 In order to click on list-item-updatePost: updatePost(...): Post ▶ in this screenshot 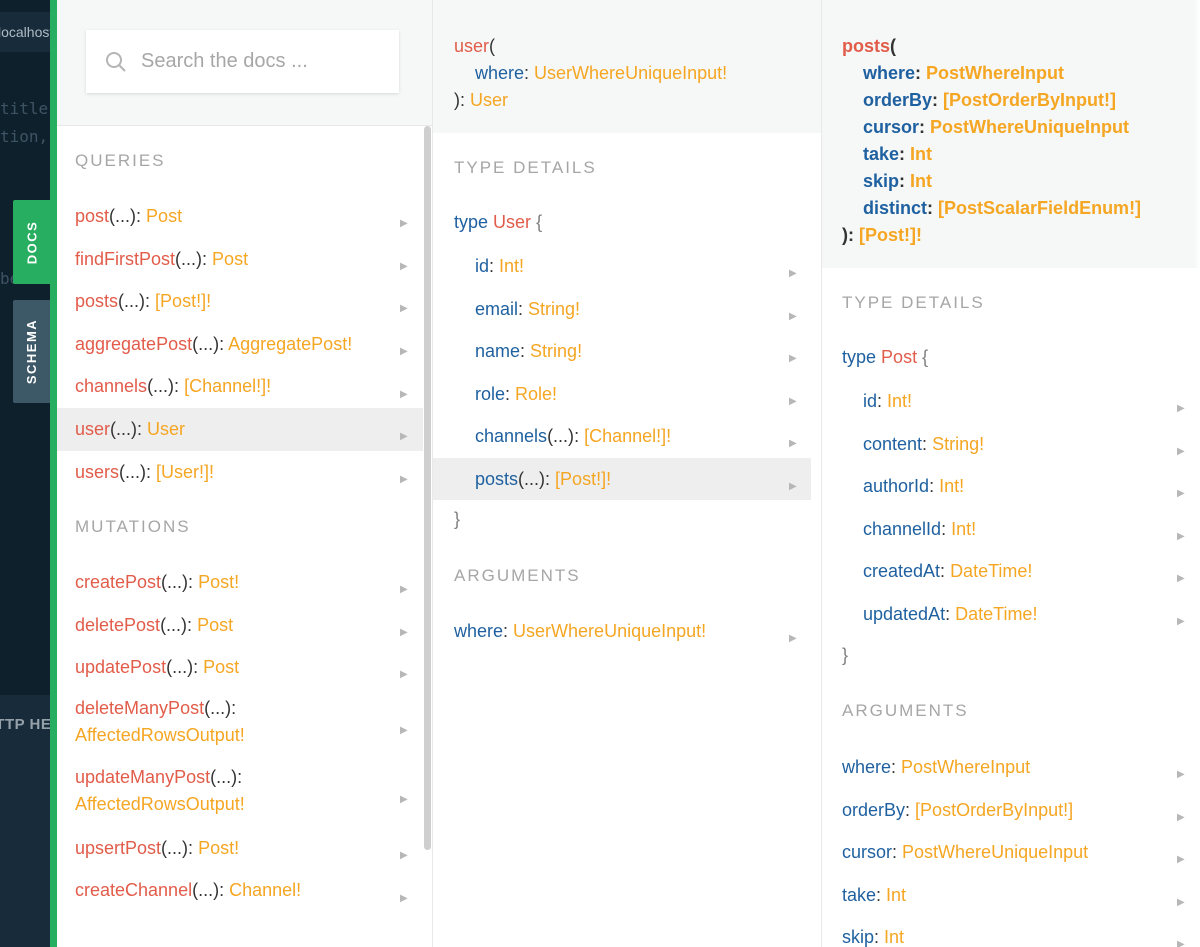, I will do `click(240, 667)`.